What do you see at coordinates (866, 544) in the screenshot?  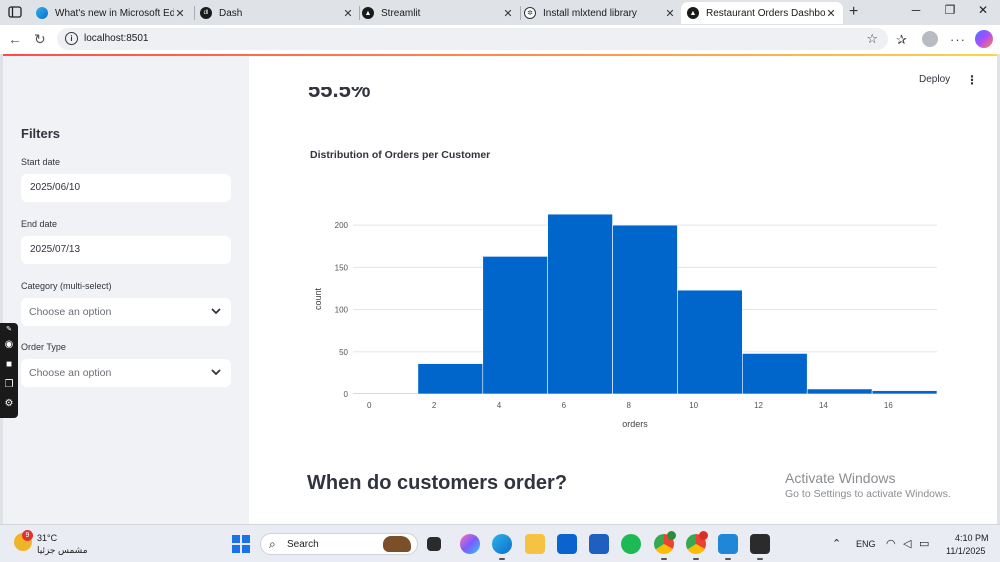 I see `language-indicator: ENG` at bounding box center [866, 544].